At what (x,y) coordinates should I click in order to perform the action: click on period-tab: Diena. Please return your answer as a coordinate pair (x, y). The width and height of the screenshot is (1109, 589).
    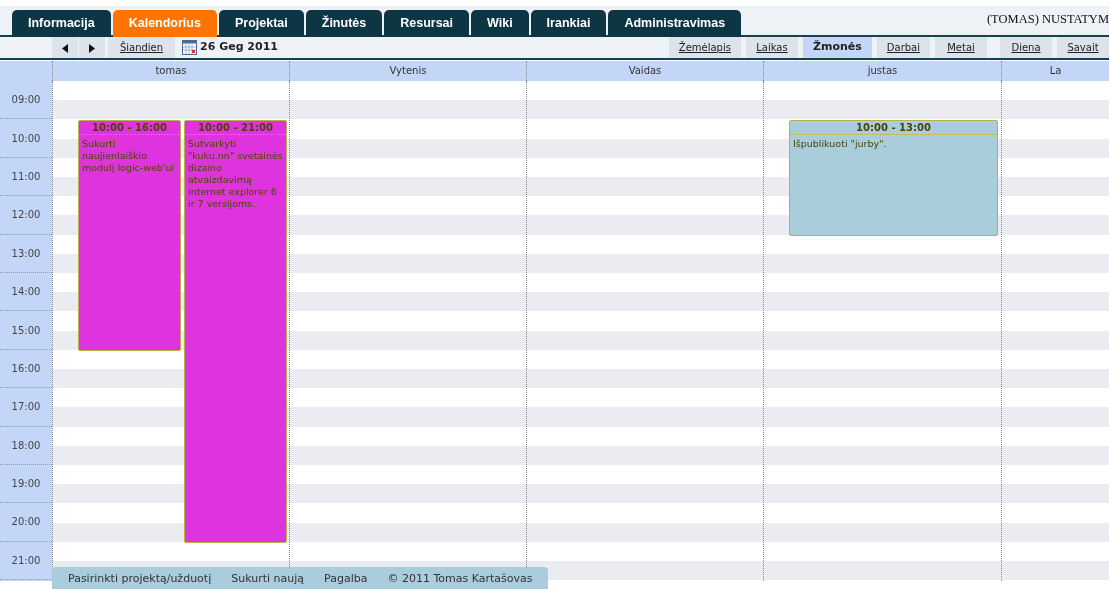
    Looking at the image, I should click on (1026, 47).